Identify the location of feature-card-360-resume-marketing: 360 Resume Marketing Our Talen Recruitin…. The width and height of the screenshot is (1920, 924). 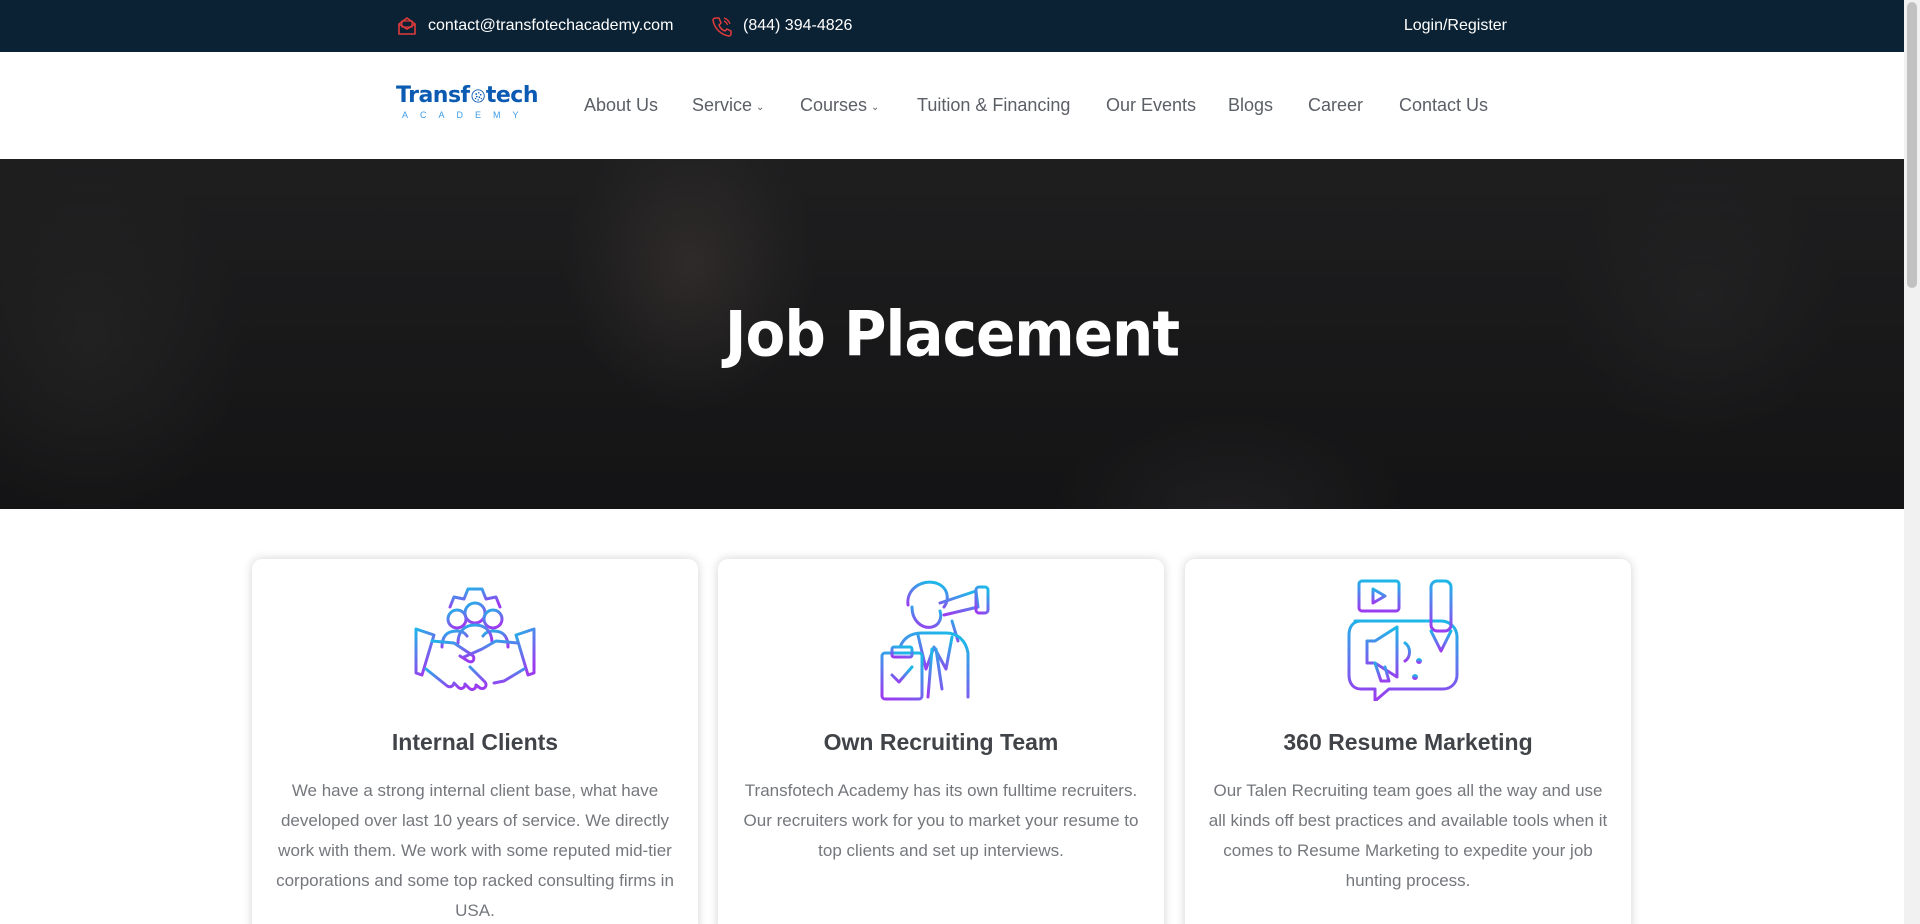
(1408, 741).